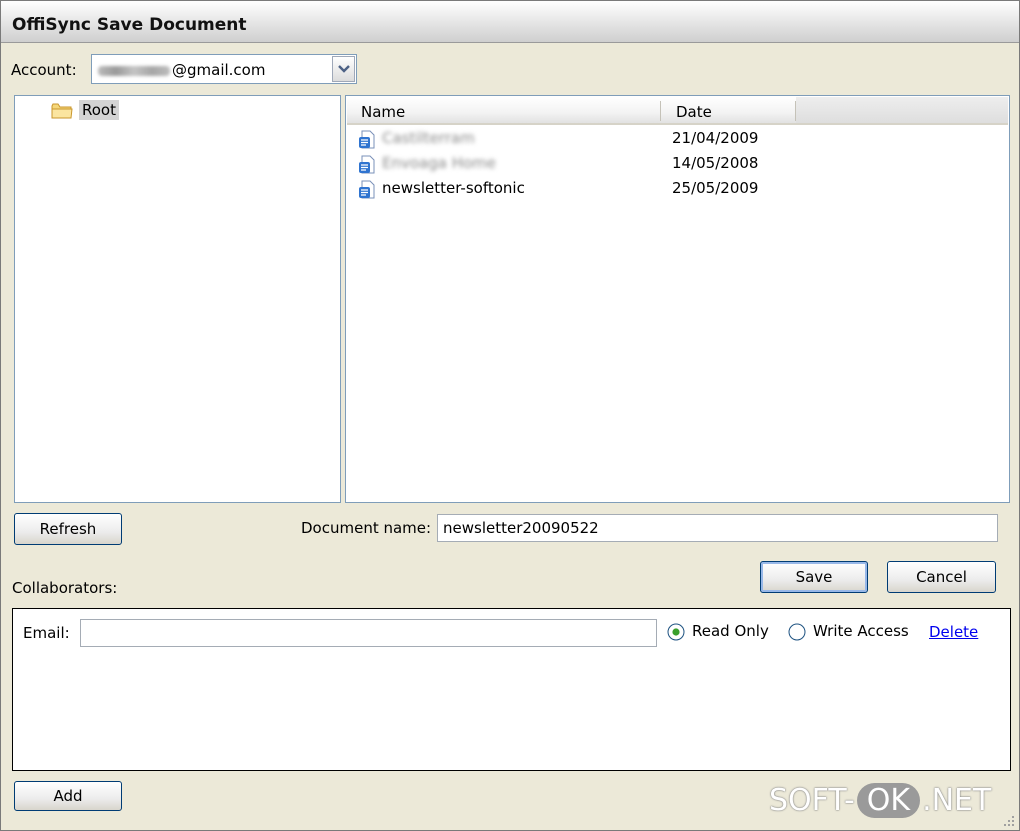 This screenshot has height=831, width=1020. Describe the element at coordinates (383, 112) in the screenshot. I see `column-header-name: Name` at that location.